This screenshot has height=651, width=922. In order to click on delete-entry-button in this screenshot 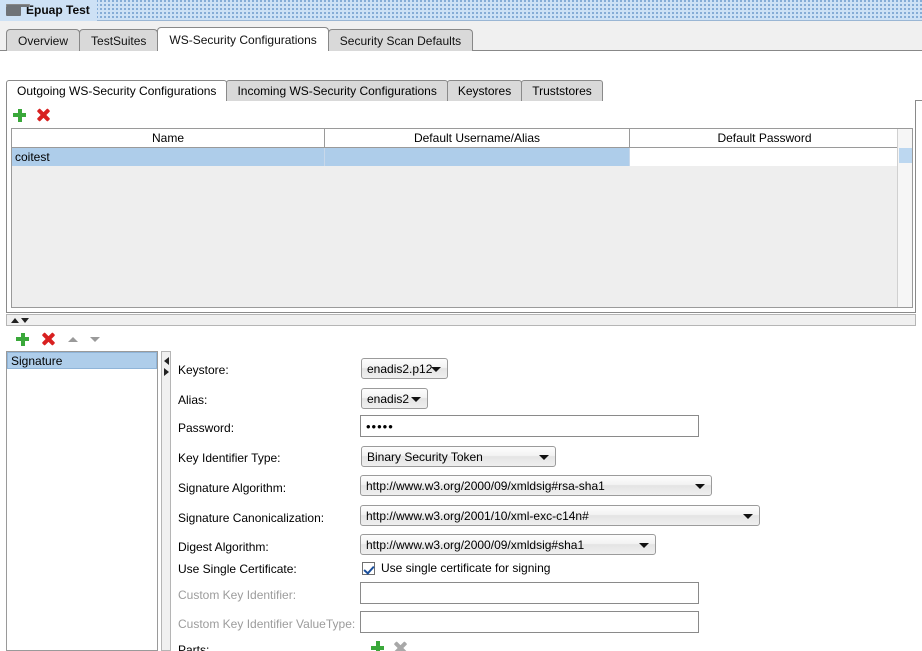, I will do `click(48, 339)`.